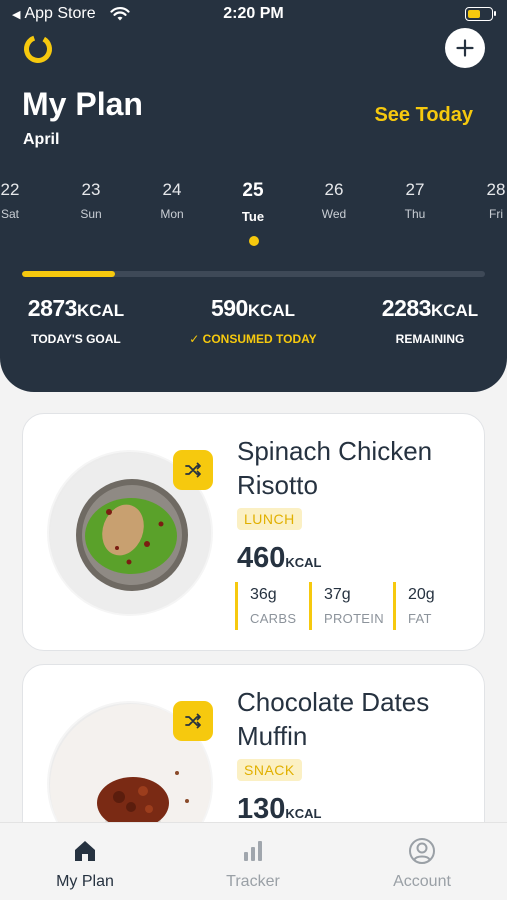 The image size is (507, 900). What do you see at coordinates (422, 881) in the screenshot?
I see `tab-label: Account` at bounding box center [422, 881].